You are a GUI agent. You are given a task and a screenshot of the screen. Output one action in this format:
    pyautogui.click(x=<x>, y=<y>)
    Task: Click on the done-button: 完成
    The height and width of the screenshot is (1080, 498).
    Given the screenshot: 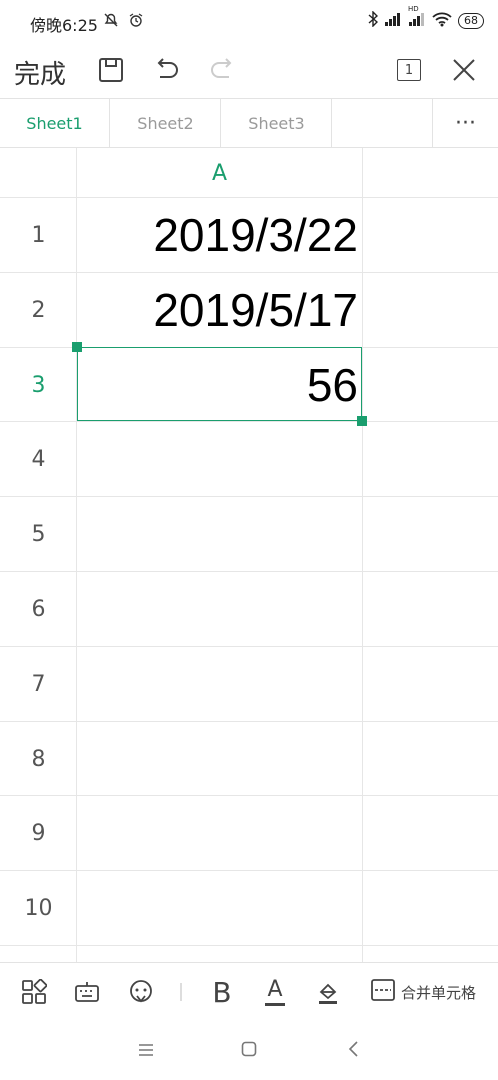 What is the action you would take?
    pyautogui.click(x=40, y=72)
    